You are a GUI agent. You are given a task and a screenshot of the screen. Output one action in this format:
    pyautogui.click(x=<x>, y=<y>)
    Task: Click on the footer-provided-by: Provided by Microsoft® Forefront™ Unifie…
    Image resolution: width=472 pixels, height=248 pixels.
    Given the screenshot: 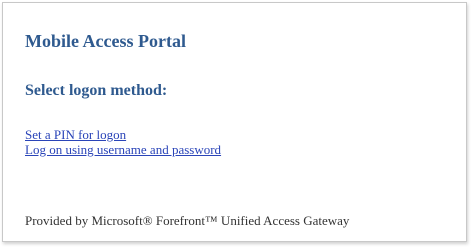 What is the action you would take?
    pyautogui.click(x=187, y=220)
    